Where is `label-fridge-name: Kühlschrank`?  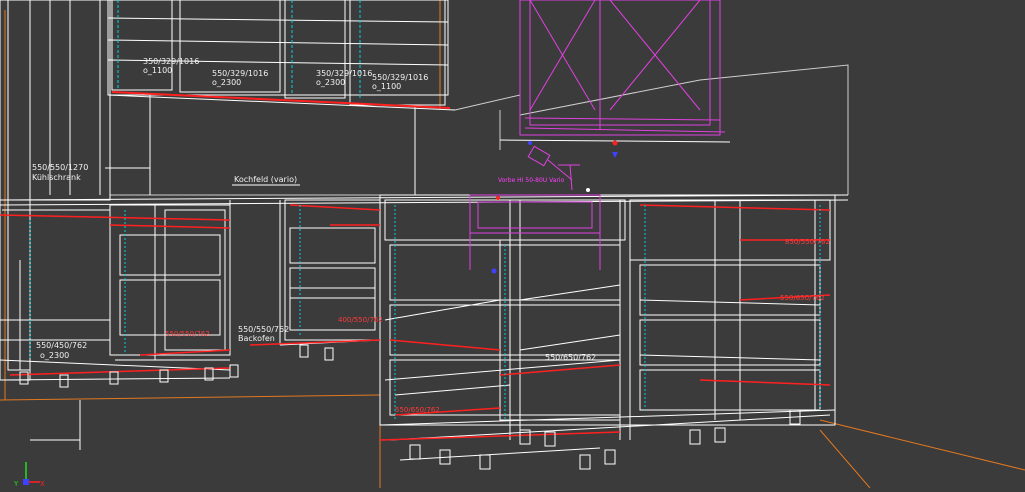 label-fridge-name: Kühlschrank is located at coordinates (56, 177).